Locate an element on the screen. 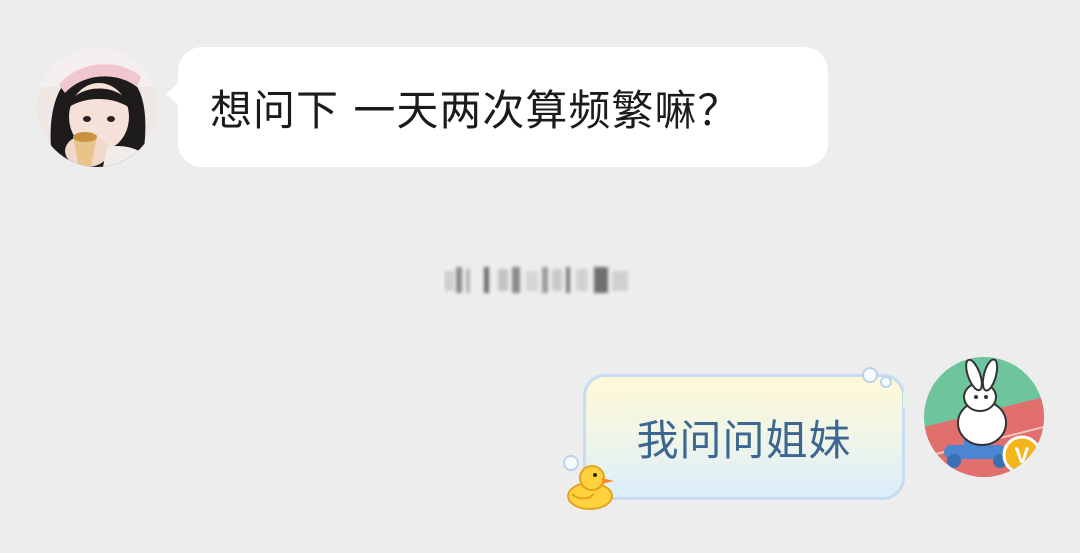 The height and width of the screenshot is (553, 1080). vip-v-badge-icon is located at coordinates (1024, 457).